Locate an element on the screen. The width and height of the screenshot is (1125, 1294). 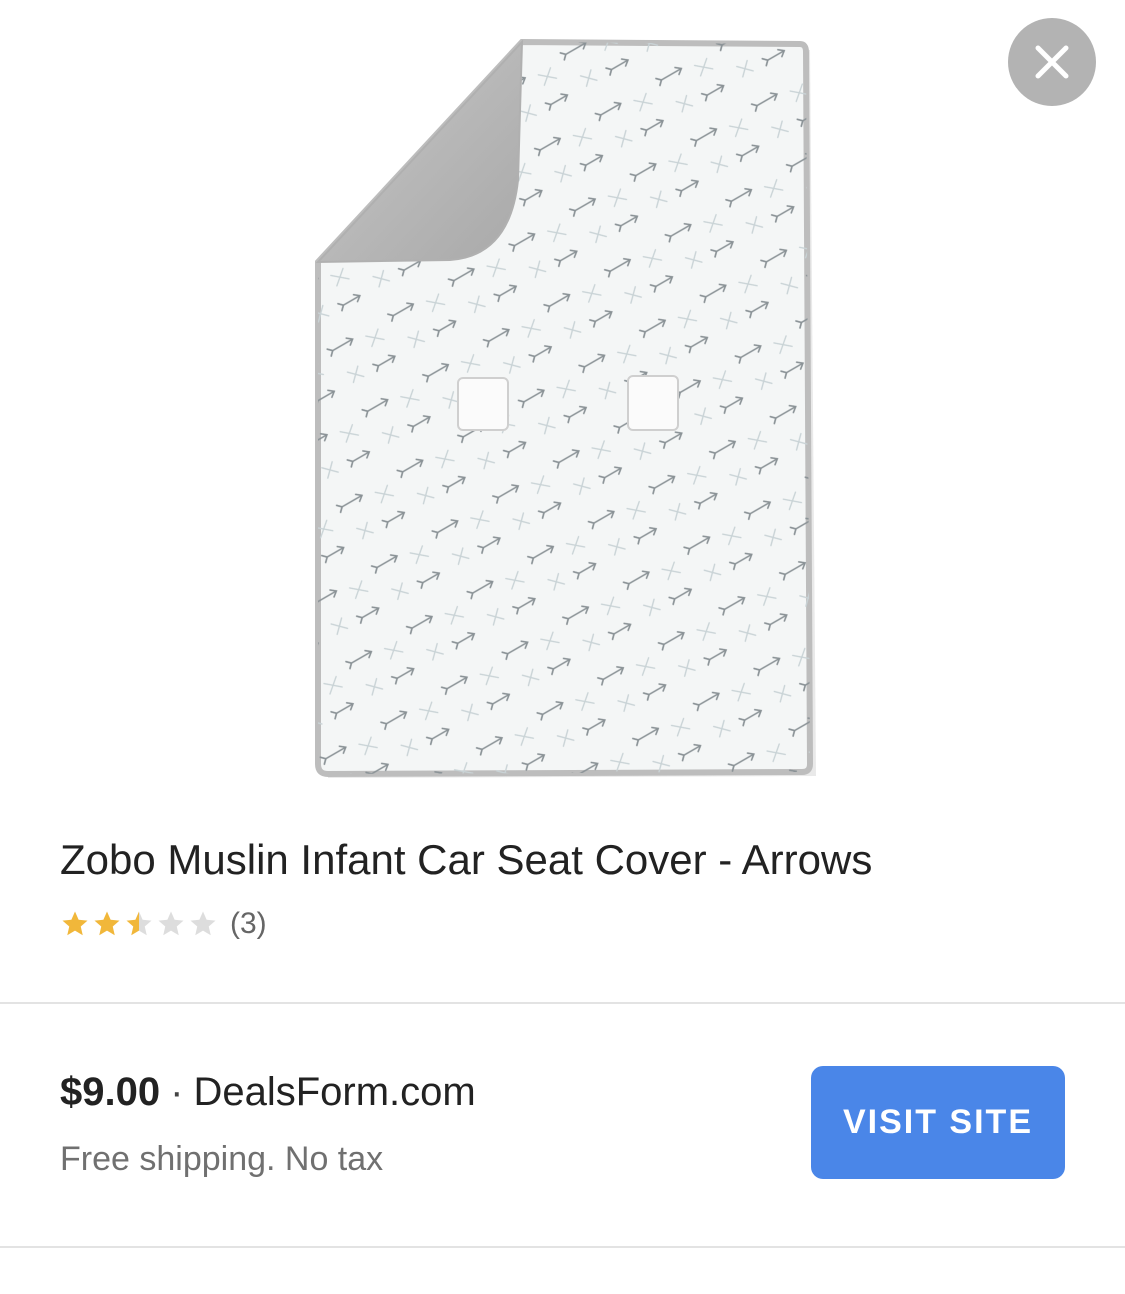
price-line: $9.00 · DealsForm.com is located at coordinates (268, 1092).